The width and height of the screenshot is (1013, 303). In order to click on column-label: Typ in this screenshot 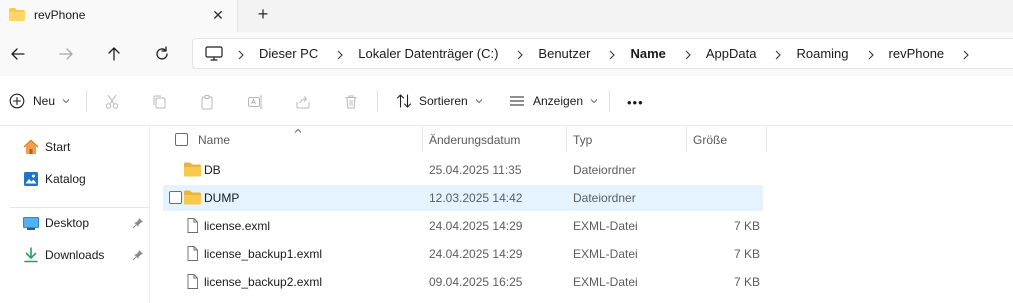, I will do `click(583, 139)`.